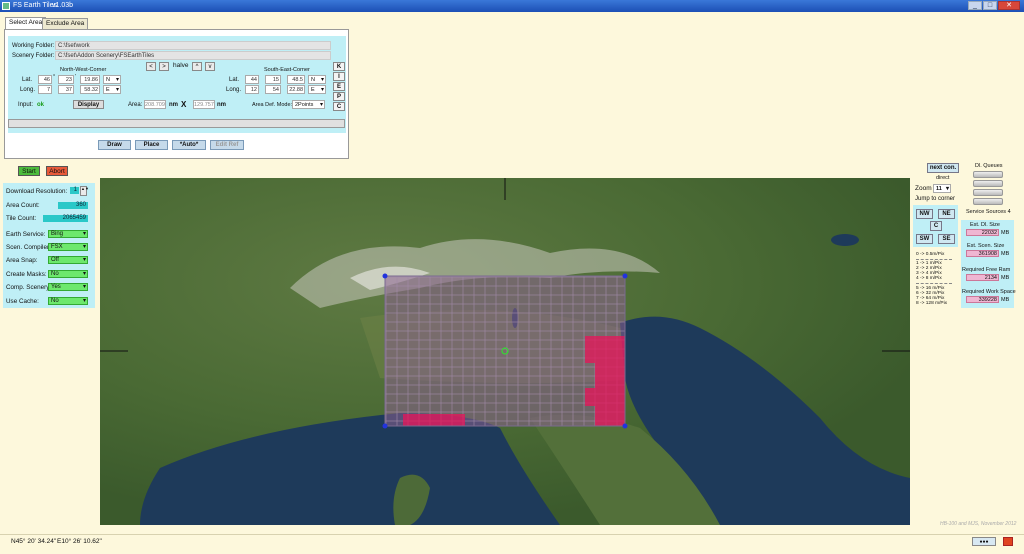 This screenshot has height=554, width=1024. What do you see at coordinates (114, 145) in the screenshot?
I see `draw-button: Draw` at bounding box center [114, 145].